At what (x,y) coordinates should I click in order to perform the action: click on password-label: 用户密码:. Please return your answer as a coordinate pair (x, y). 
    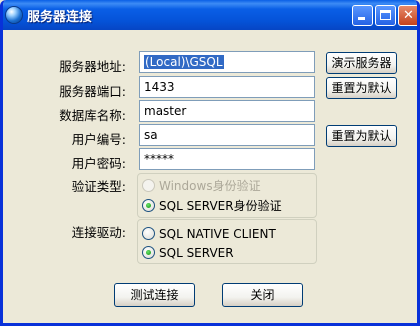
    Looking at the image, I should click on (98, 163).